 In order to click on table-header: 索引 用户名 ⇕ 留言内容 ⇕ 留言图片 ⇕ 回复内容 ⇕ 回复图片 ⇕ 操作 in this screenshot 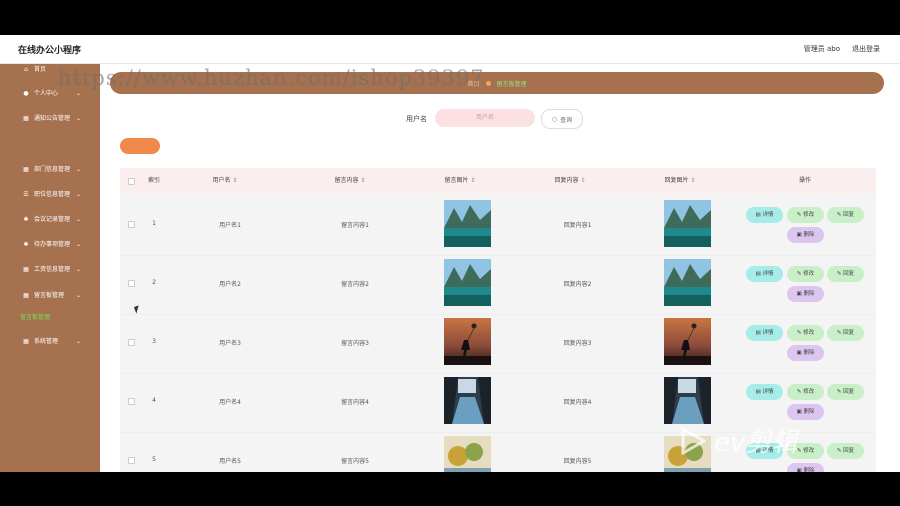, I will do `click(498, 181)`.